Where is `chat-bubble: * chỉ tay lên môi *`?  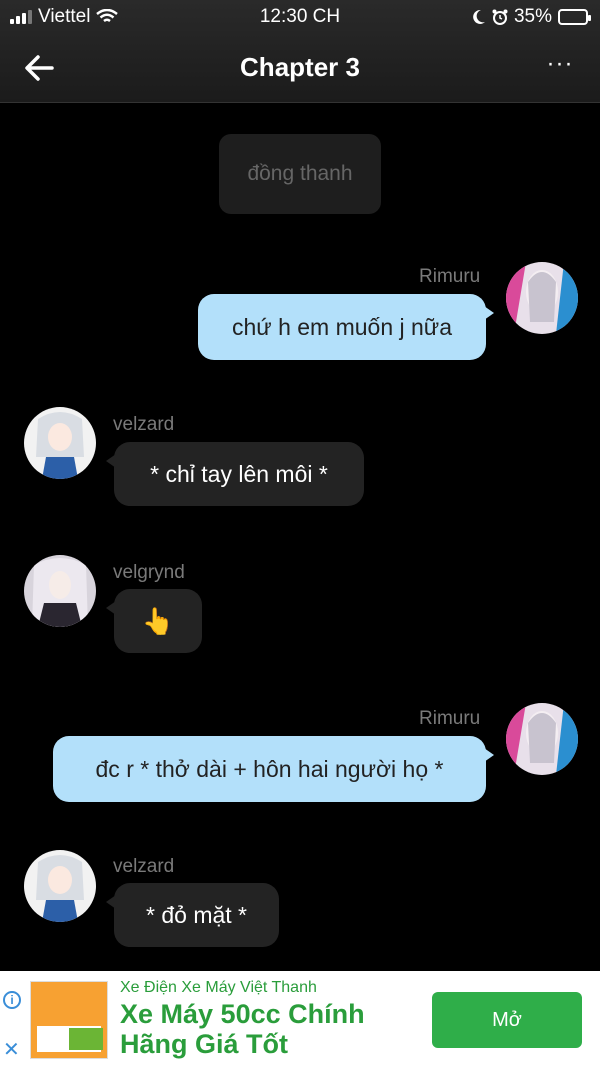
chat-bubble: * chỉ tay lên môi * is located at coordinates (235, 474).